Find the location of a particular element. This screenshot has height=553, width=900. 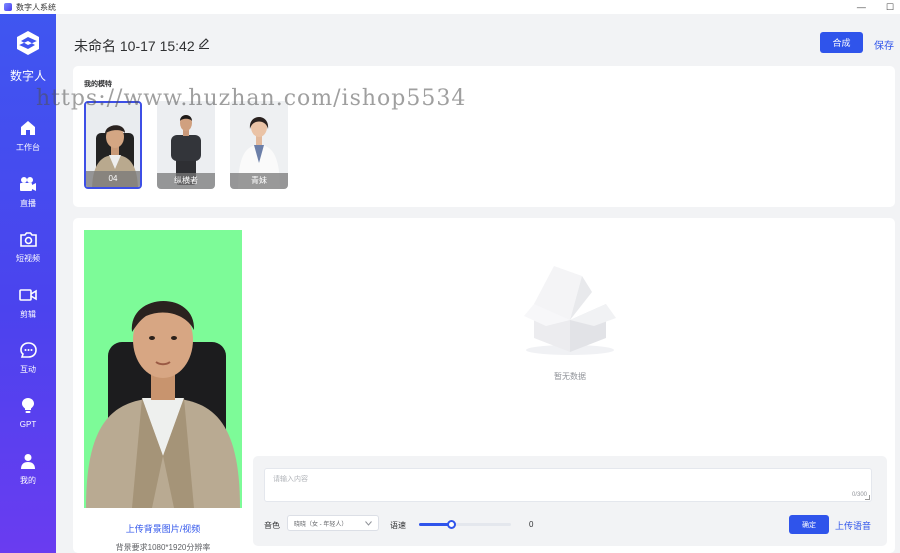

user-icon is located at coordinates (28, 461).